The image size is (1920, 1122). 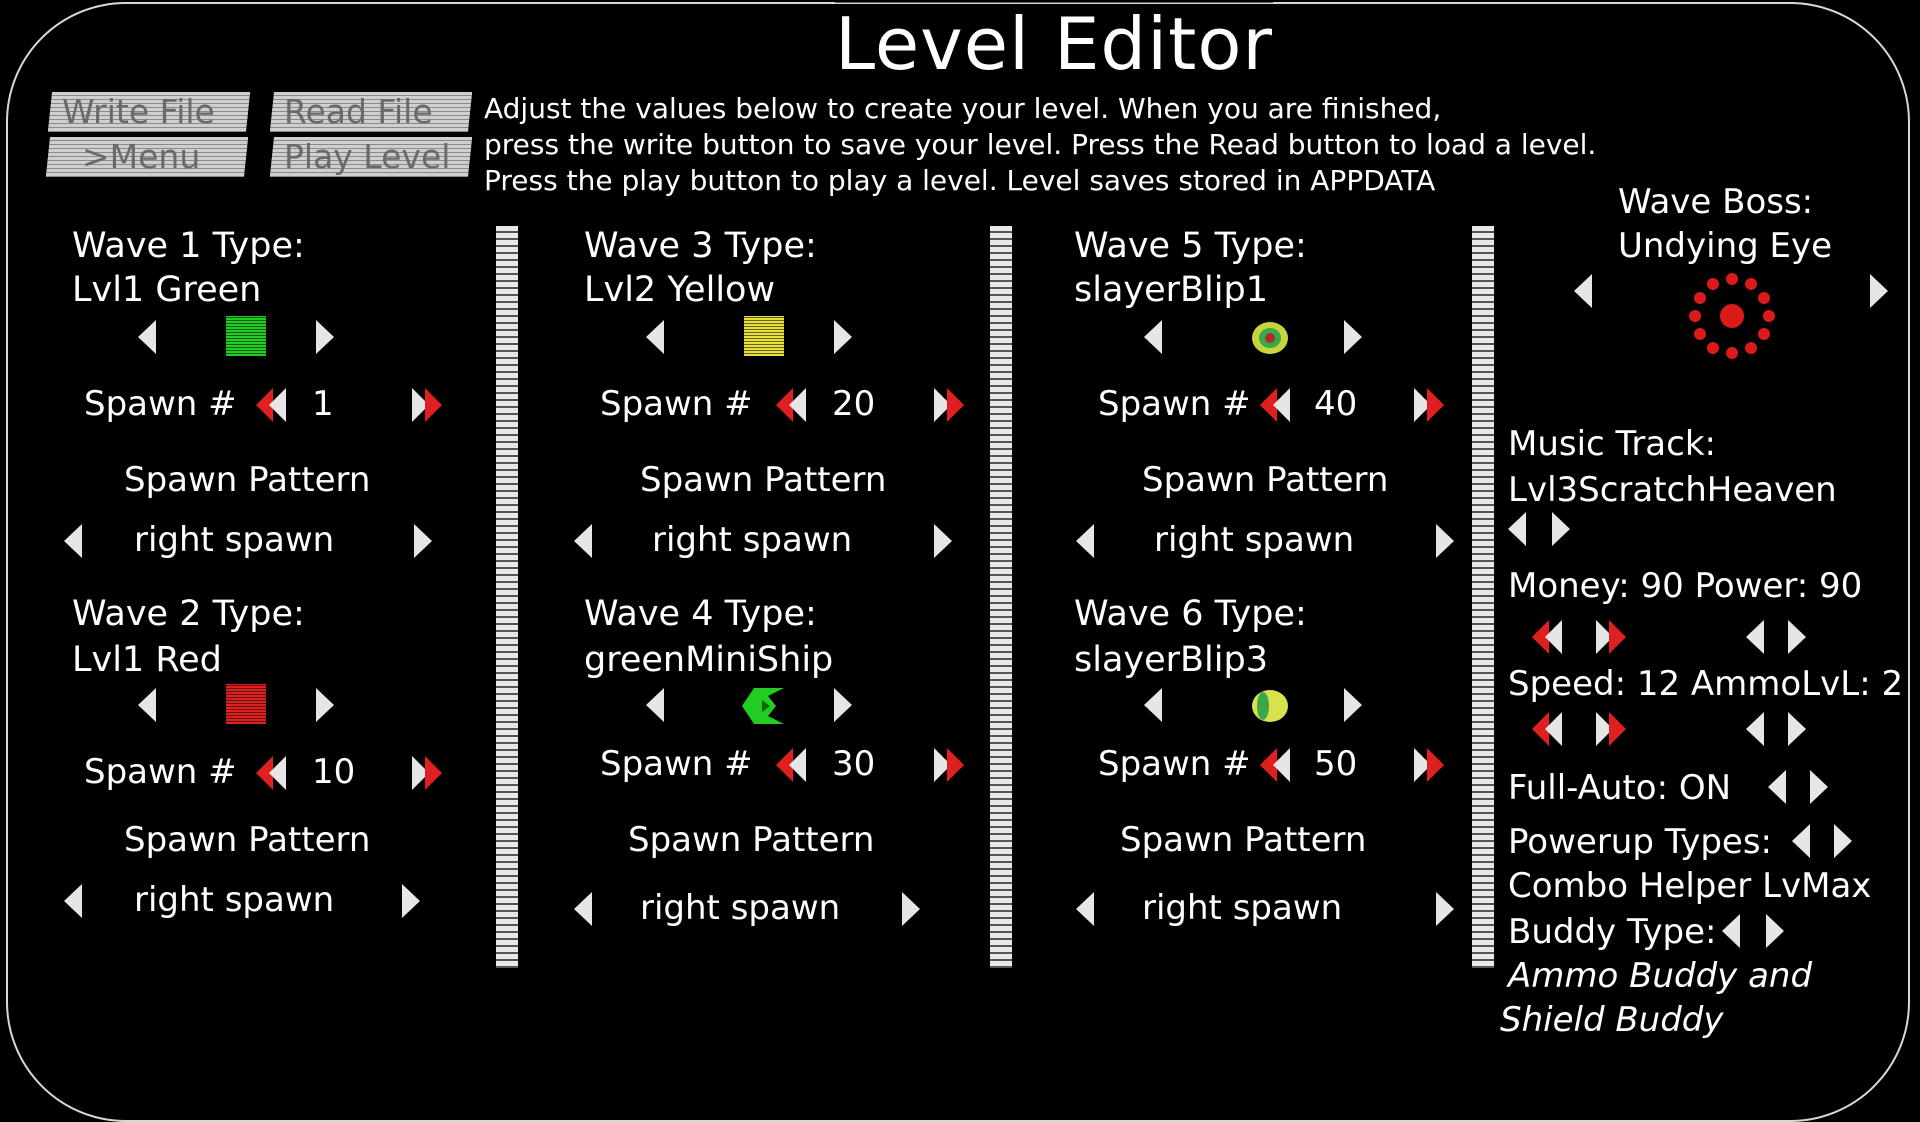 I want to click on wave-3-type-next-arrow, so click(x=843, y=337).